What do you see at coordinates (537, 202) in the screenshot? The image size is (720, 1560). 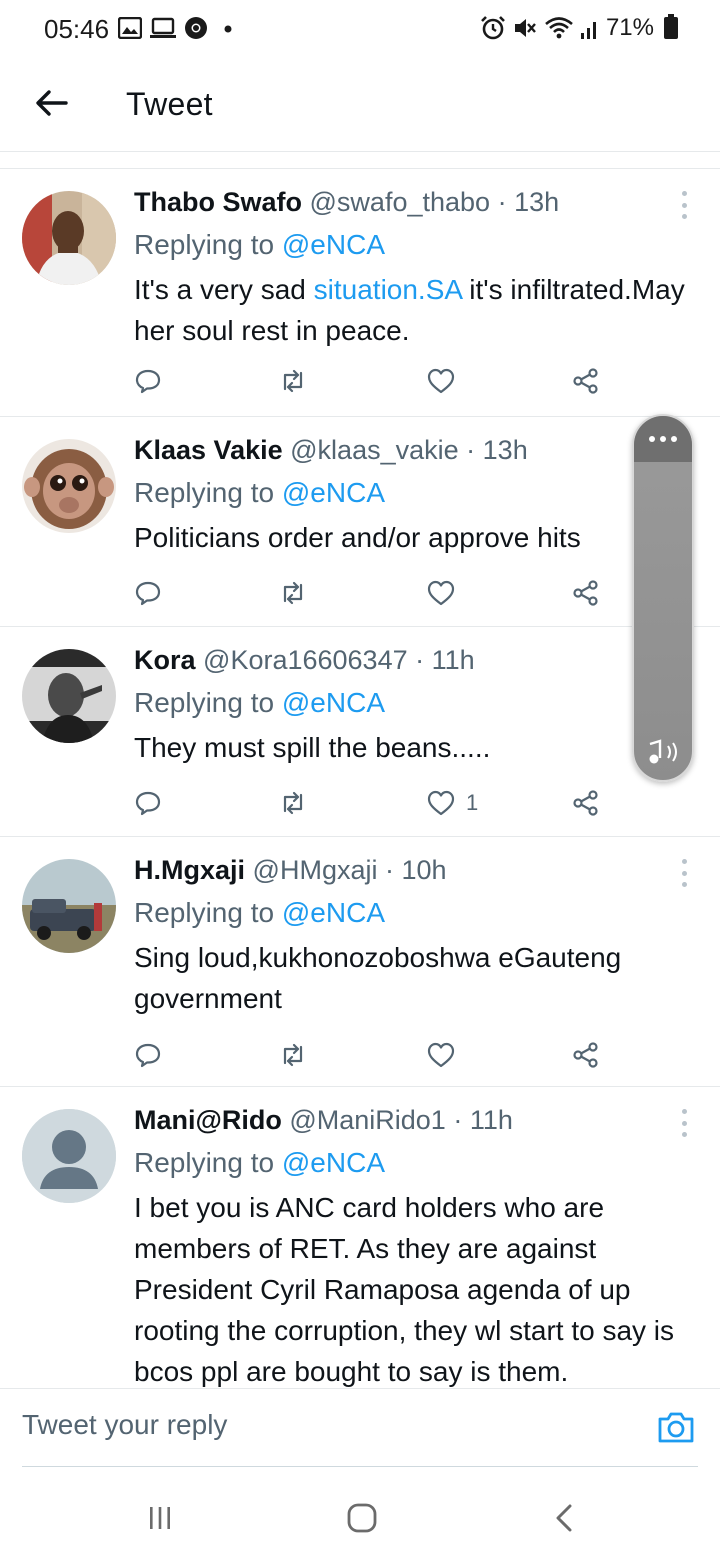 I see `tweet-time: 13h` at bounding box center [537, 202].